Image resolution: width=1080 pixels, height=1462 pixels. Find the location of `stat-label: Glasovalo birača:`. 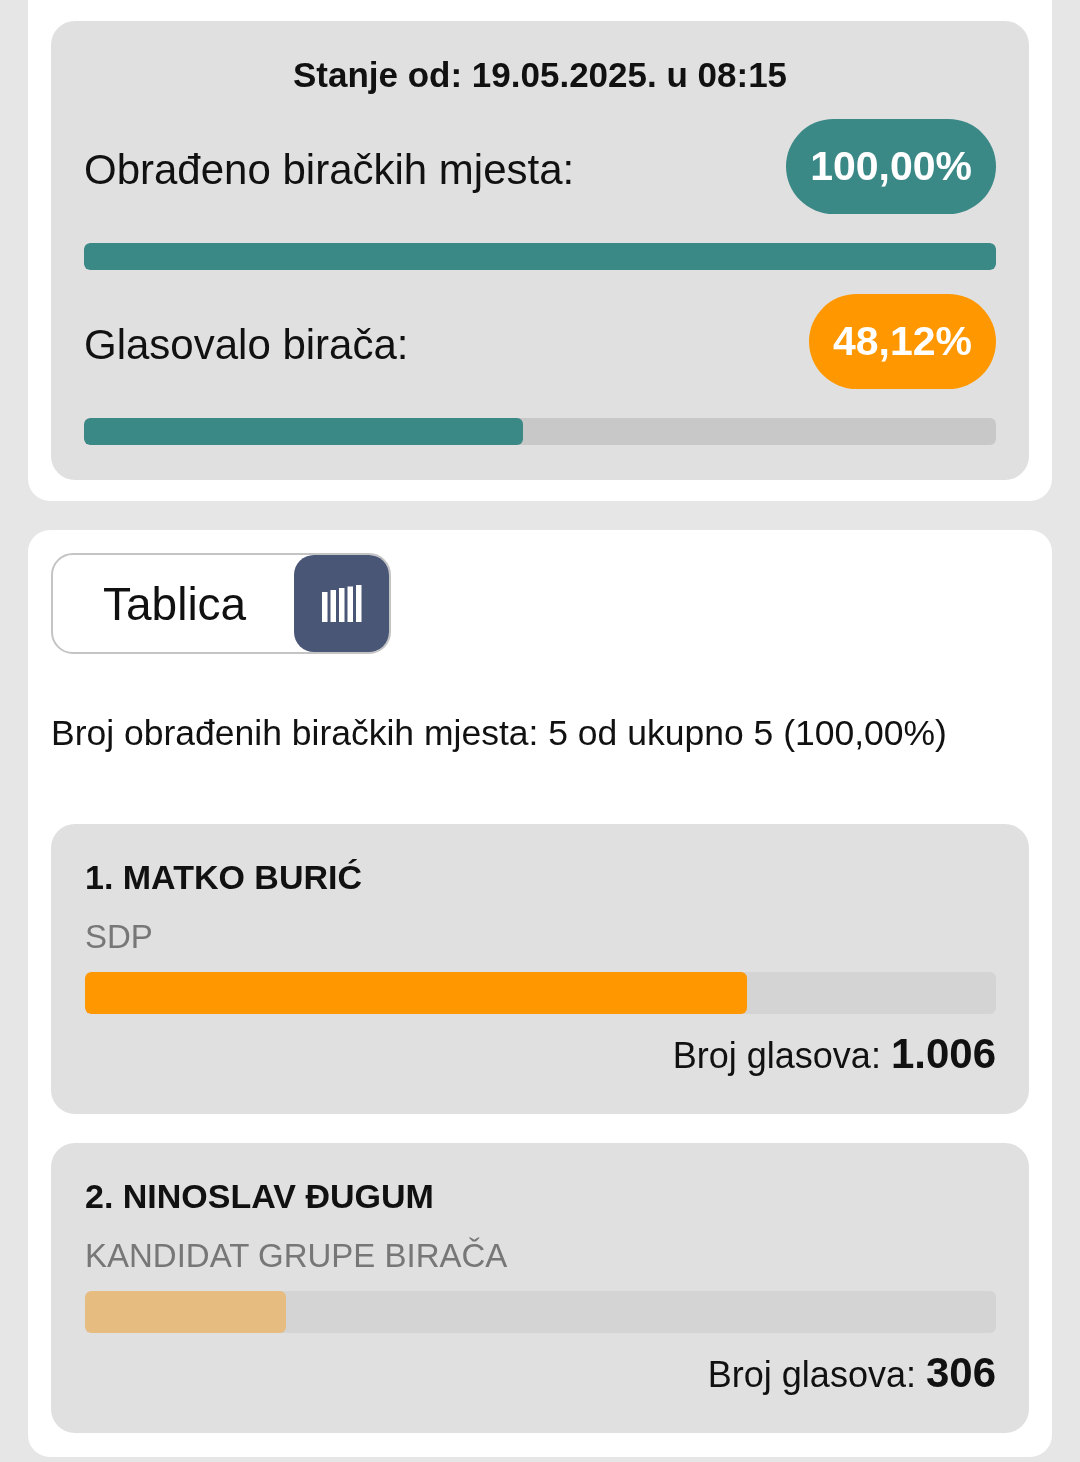

stat-label: Glasovalo birača: is located at coordinates (246, 344).